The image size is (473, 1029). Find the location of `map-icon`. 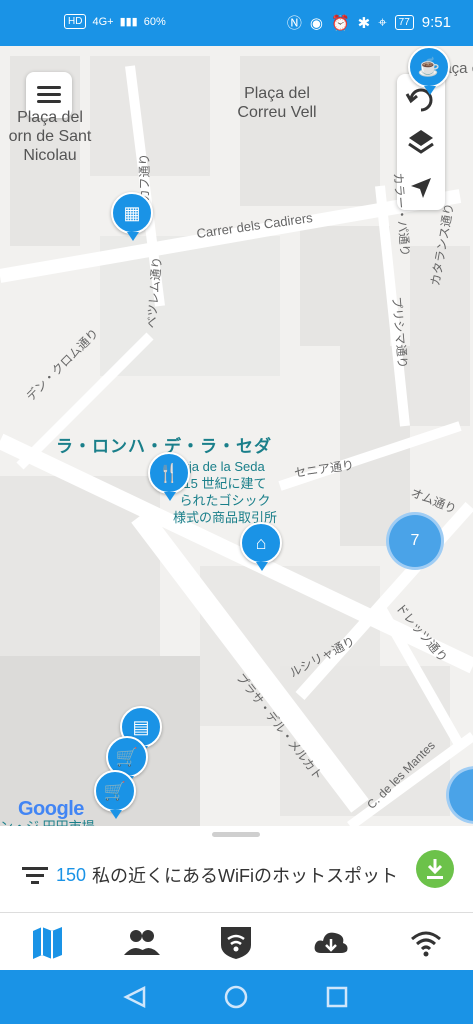

map-icon is located at coordinates (47, 943).